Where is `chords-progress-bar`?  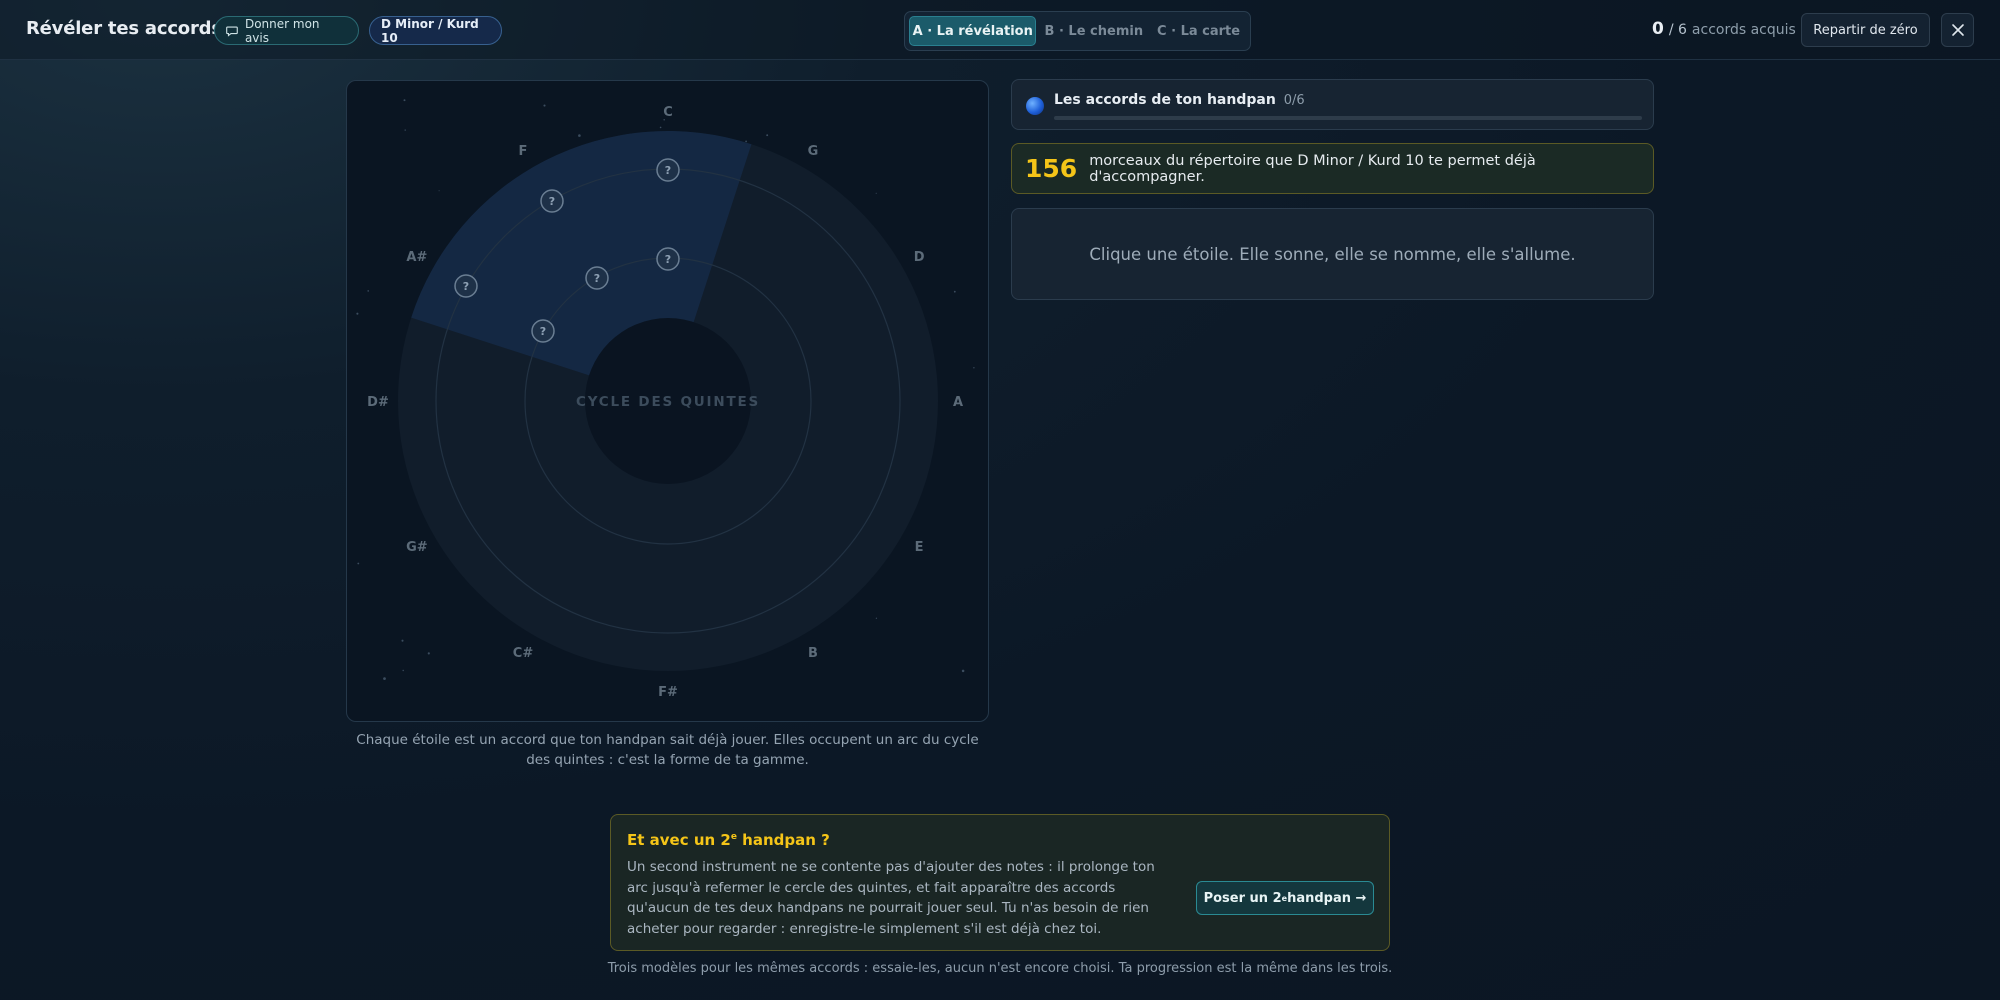 chords-progress-bar is located at coordinates (1348, 118).